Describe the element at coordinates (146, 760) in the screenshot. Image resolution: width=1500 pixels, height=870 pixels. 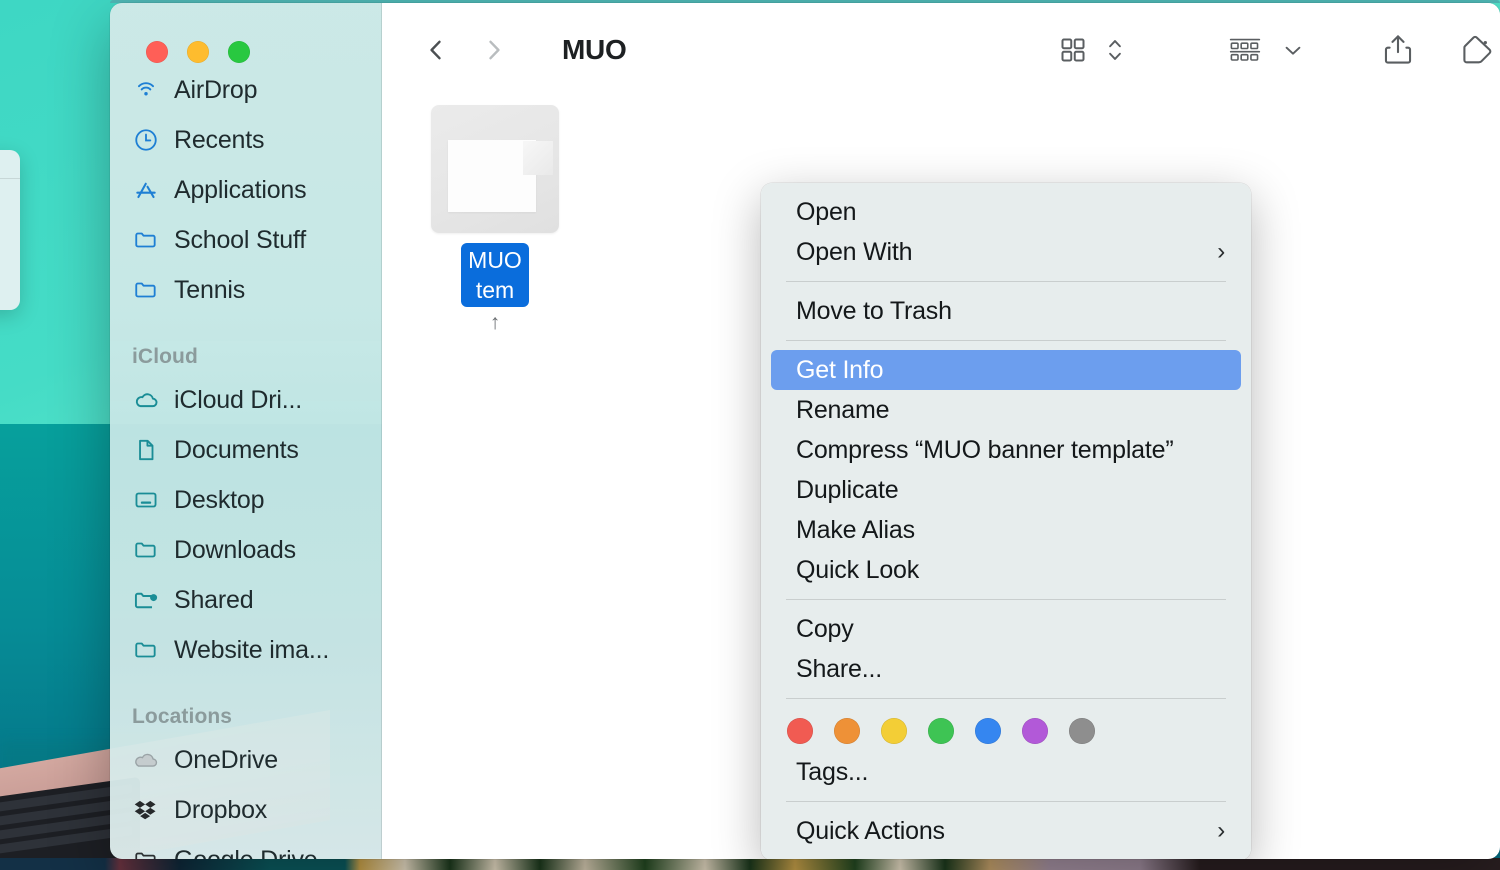
I see `onedrive-cloud-icon` at that location.